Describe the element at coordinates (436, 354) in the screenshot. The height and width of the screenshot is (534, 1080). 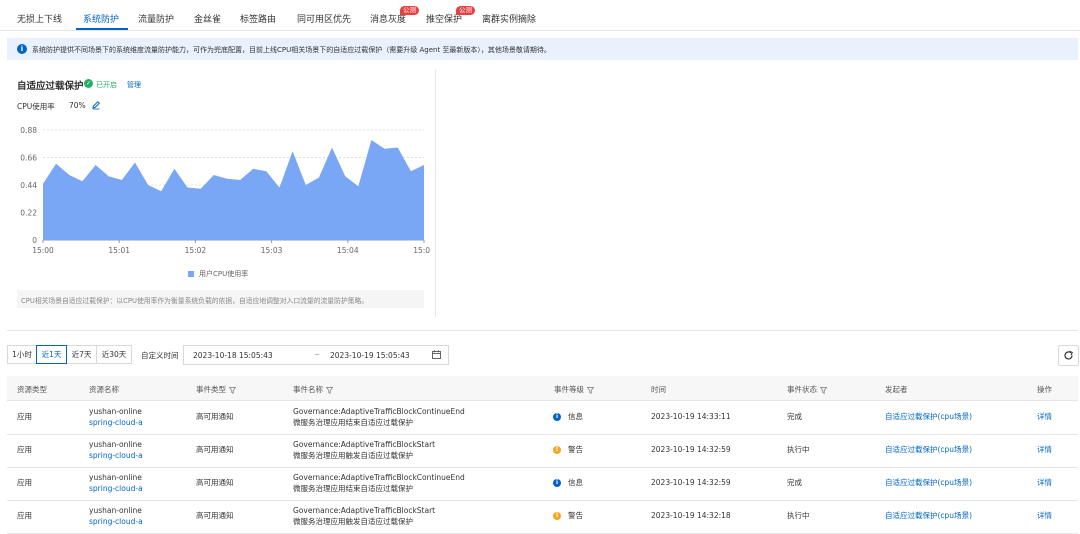
I see `calendar-icon` at that location.